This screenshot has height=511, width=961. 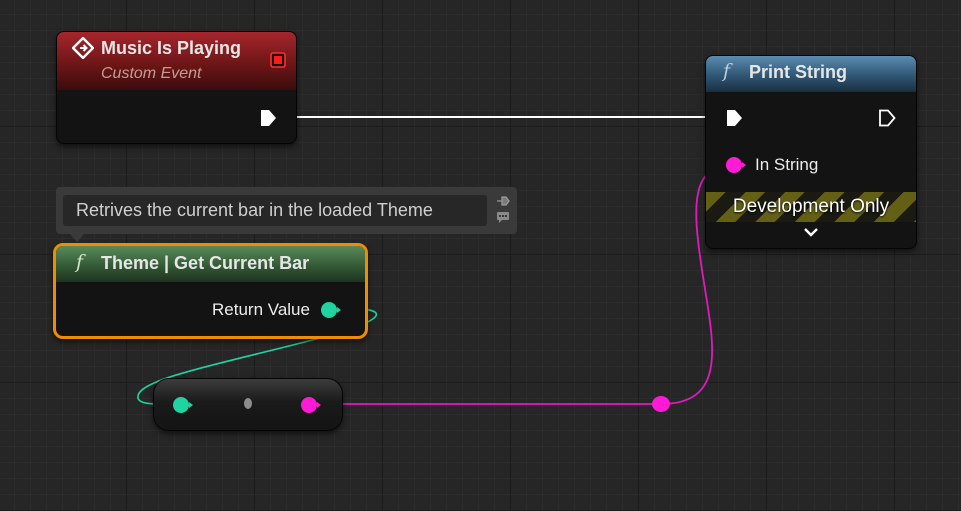 I want to click on custom-event-header: Music Is Playing Custom Event, so click(x=176, y=61).